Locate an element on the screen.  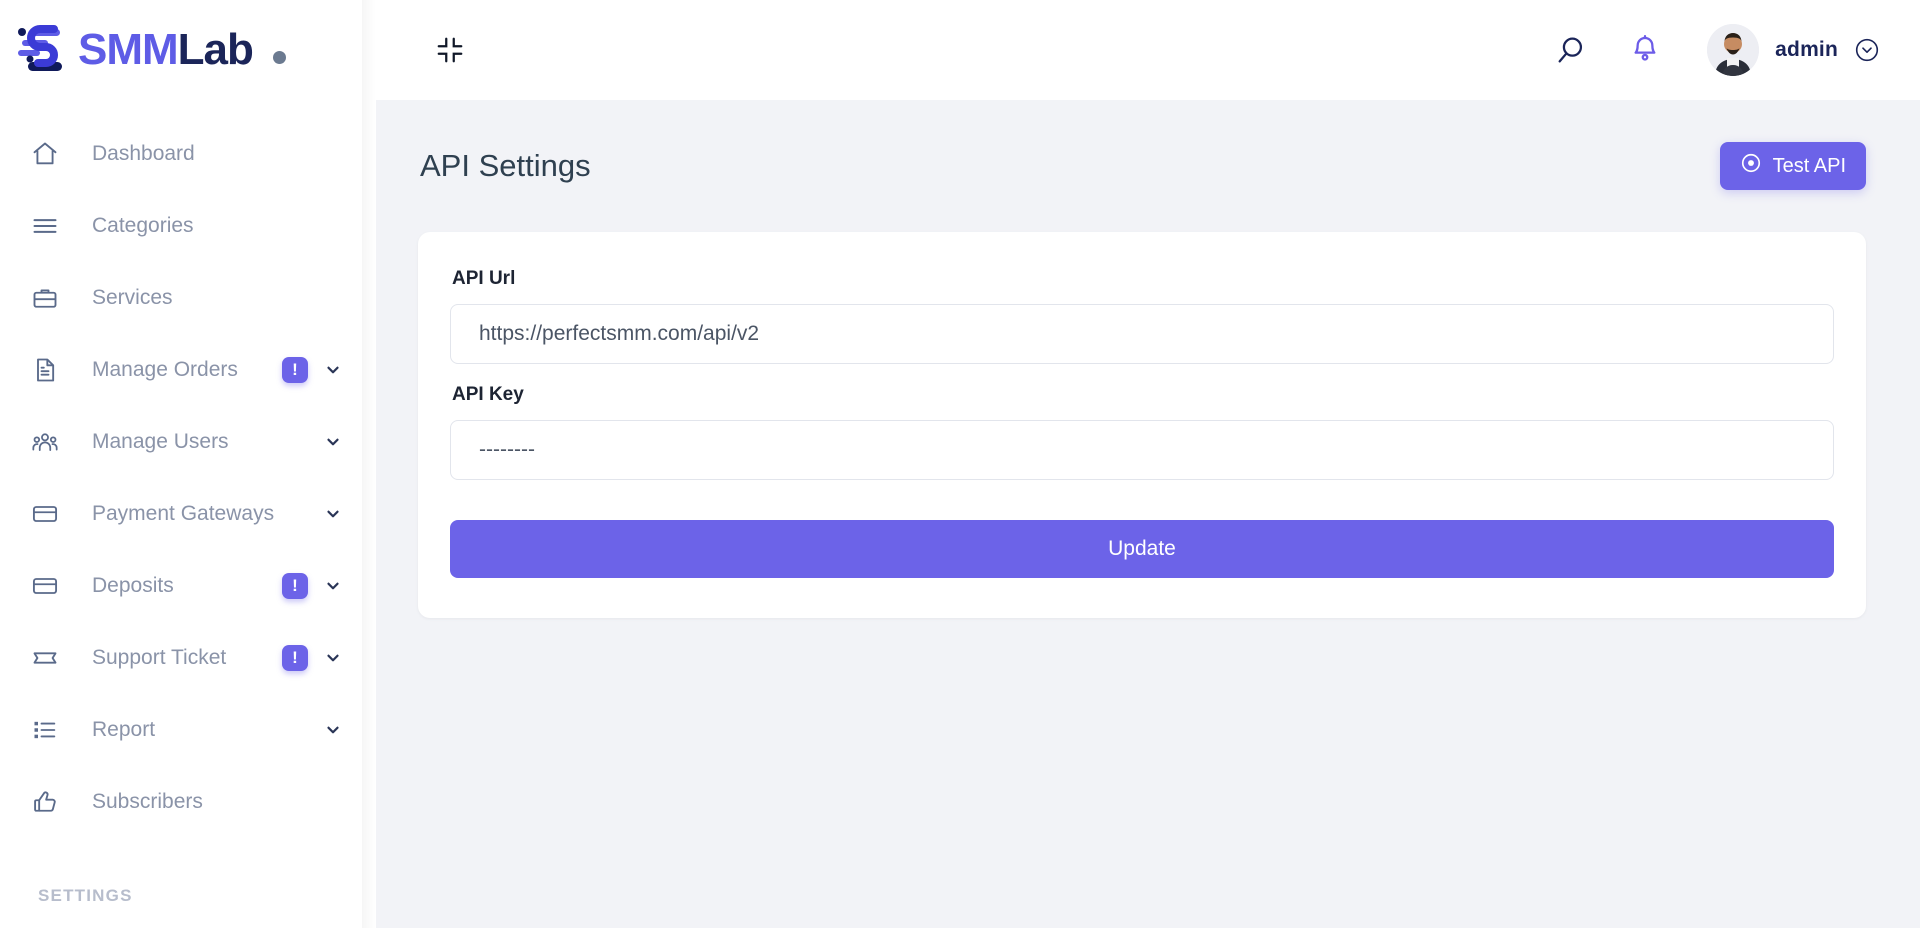
test-api-label: Test API is located at coordinates (1809, 165).